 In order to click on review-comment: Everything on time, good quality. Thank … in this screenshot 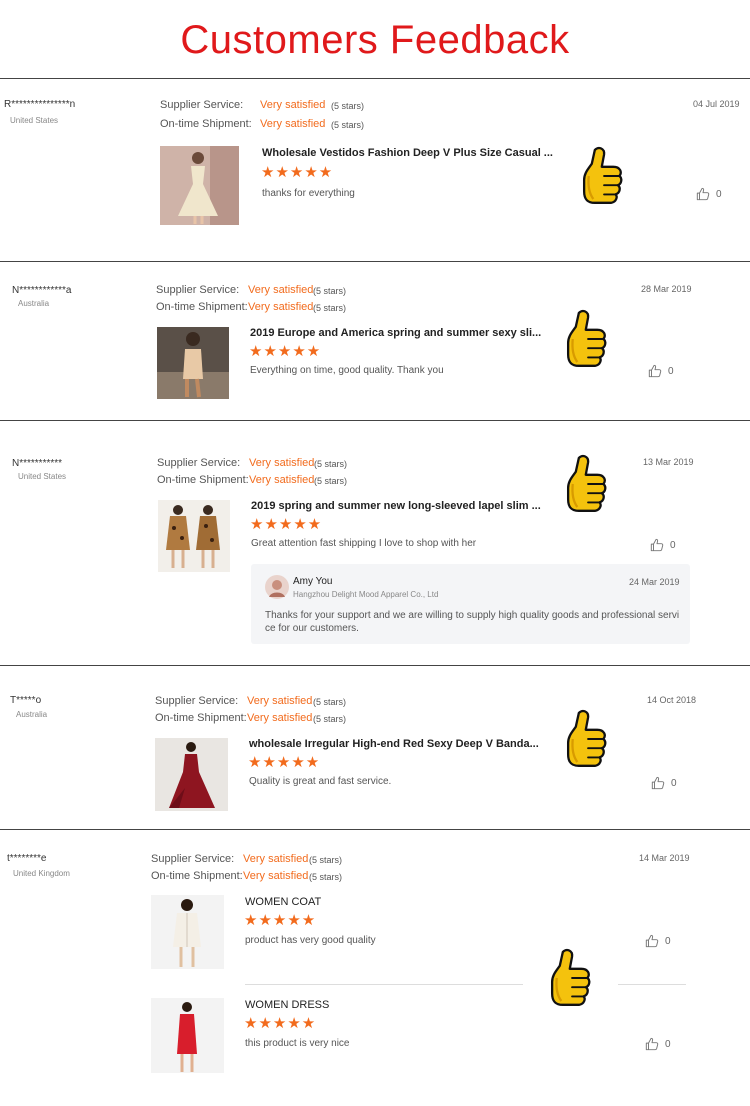, I will do `click(347, 370)`.